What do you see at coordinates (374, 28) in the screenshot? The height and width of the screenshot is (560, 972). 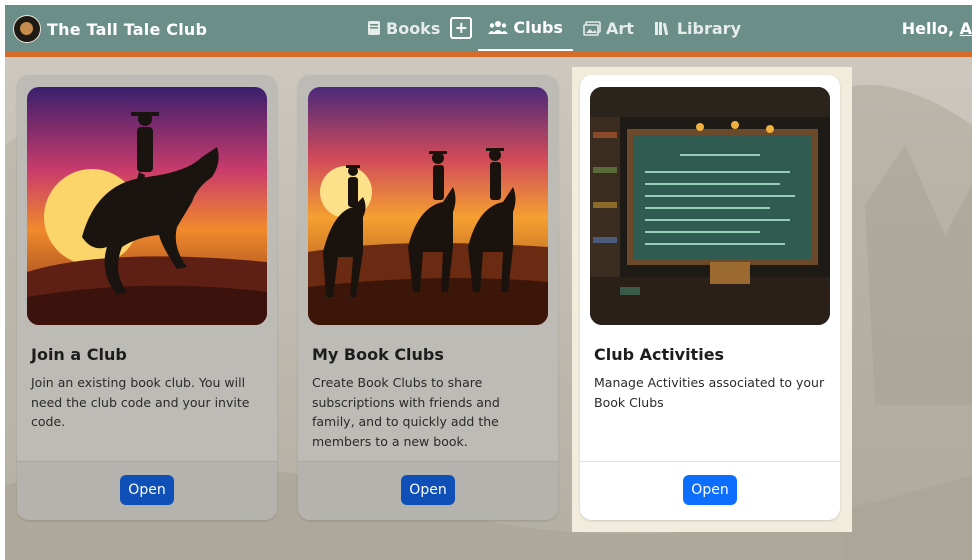 I see `book-icon` at bounding box center [374, 28].